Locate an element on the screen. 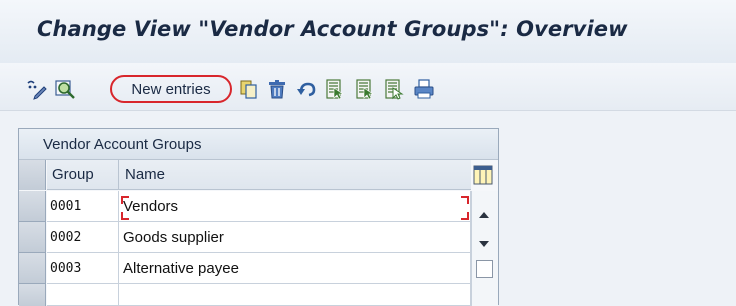 Image resolution: width=736 pixels, height=306 pixels. display-change-icon is located at coordinates (37, 89).